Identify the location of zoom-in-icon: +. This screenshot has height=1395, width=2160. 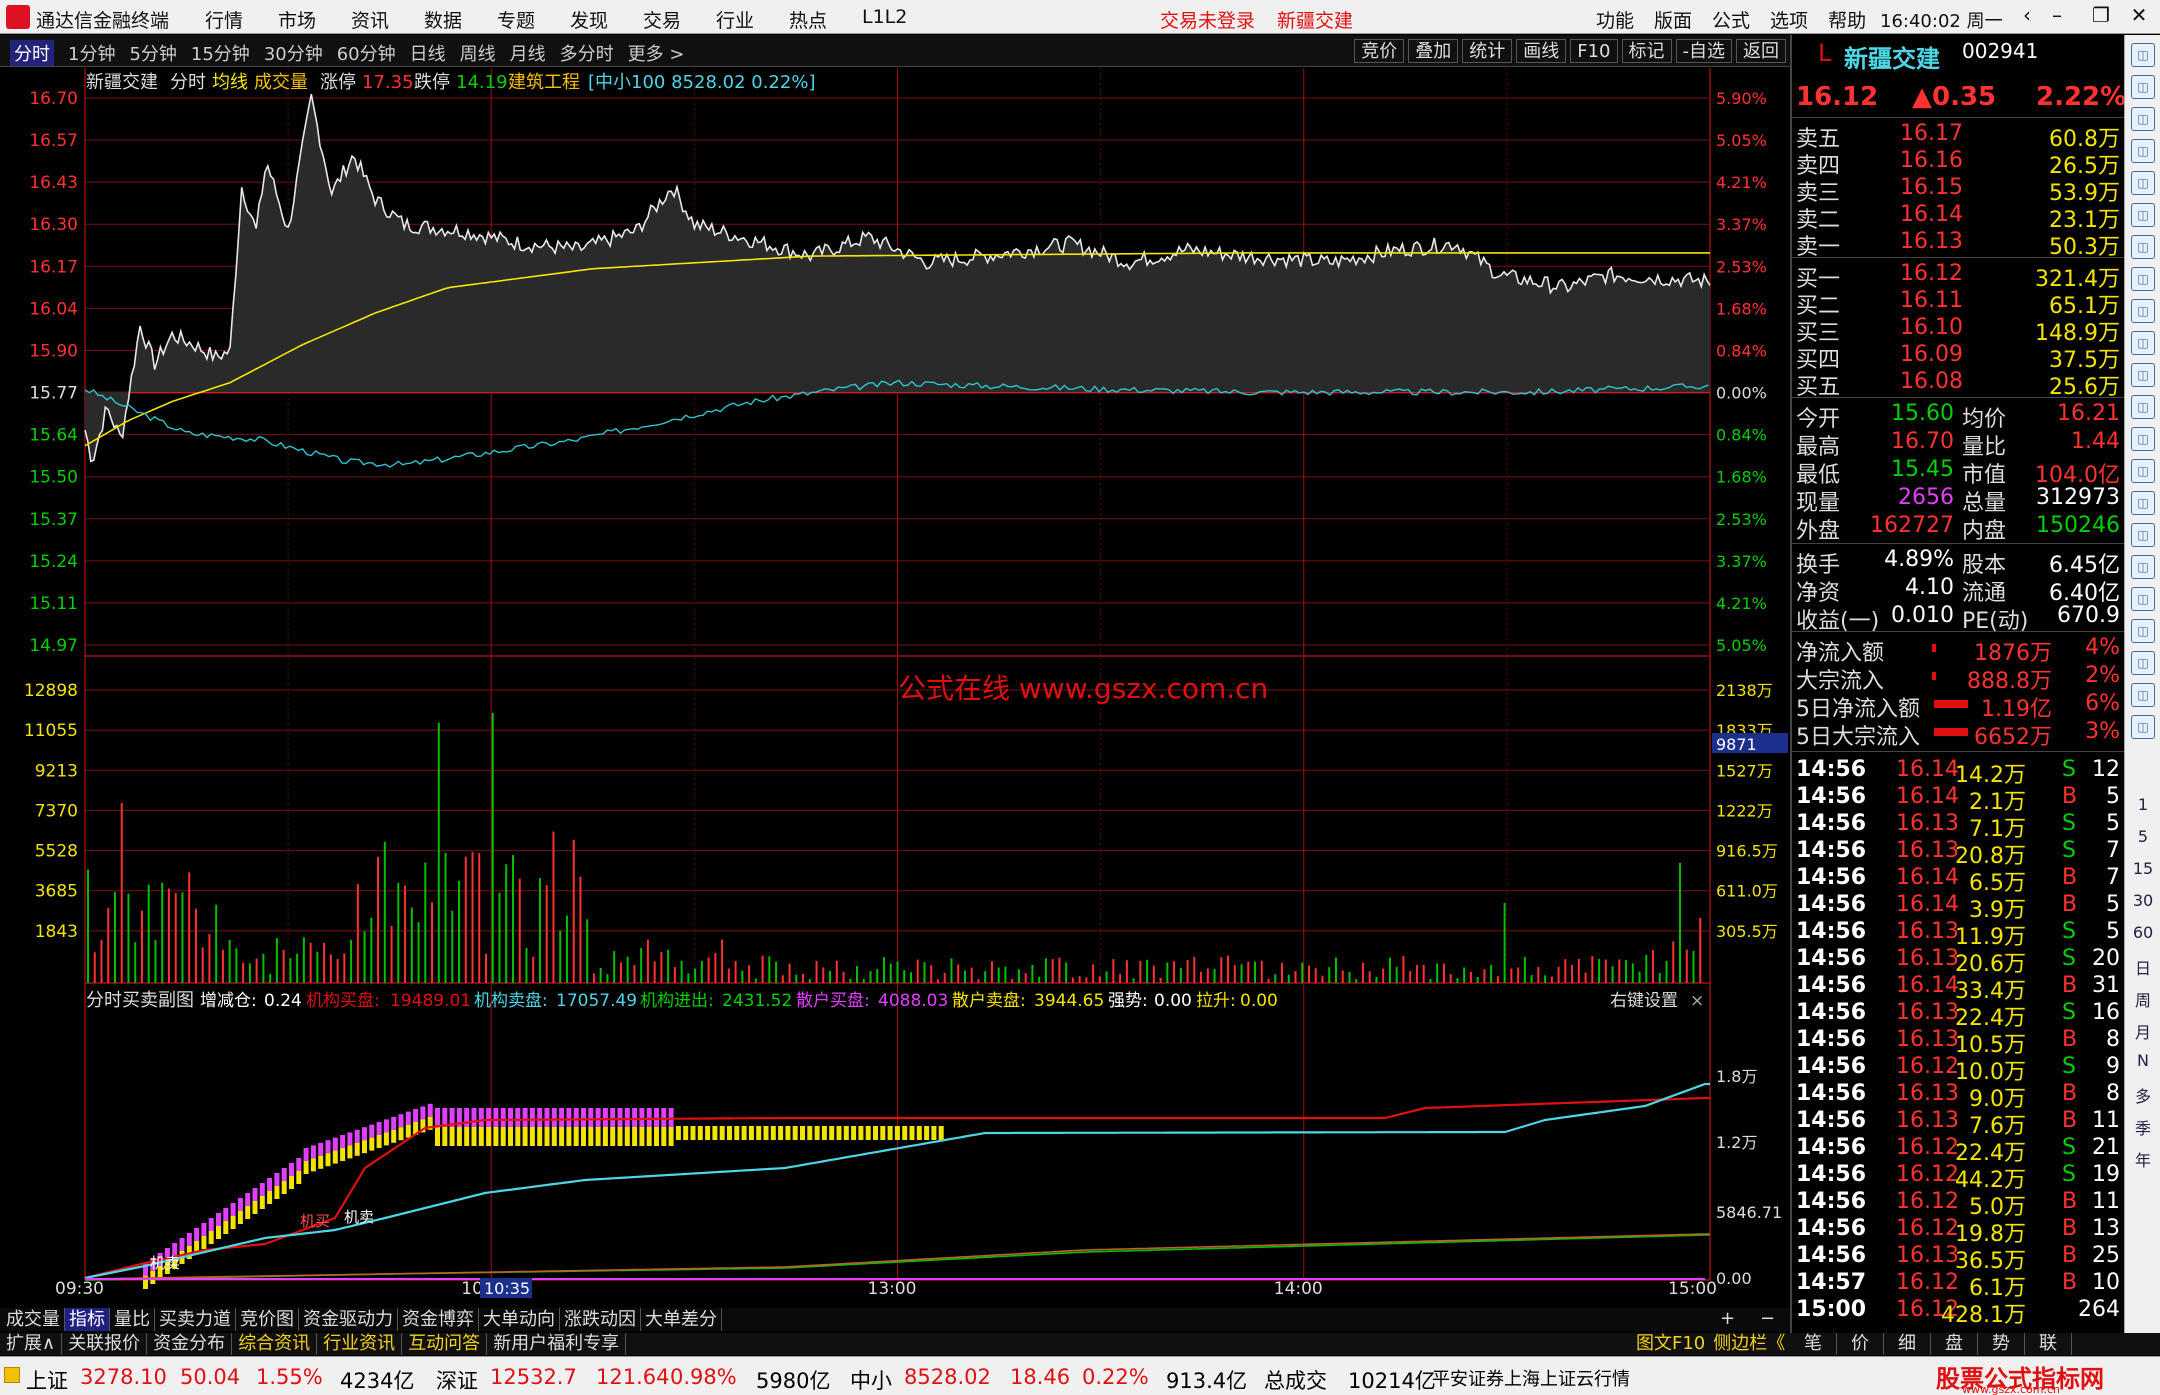
(1727, 1318).